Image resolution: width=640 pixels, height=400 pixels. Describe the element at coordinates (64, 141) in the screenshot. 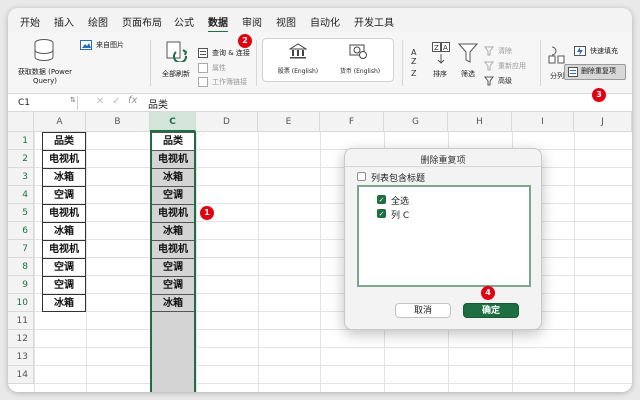

I see `cell-a1: 品类` at that location.